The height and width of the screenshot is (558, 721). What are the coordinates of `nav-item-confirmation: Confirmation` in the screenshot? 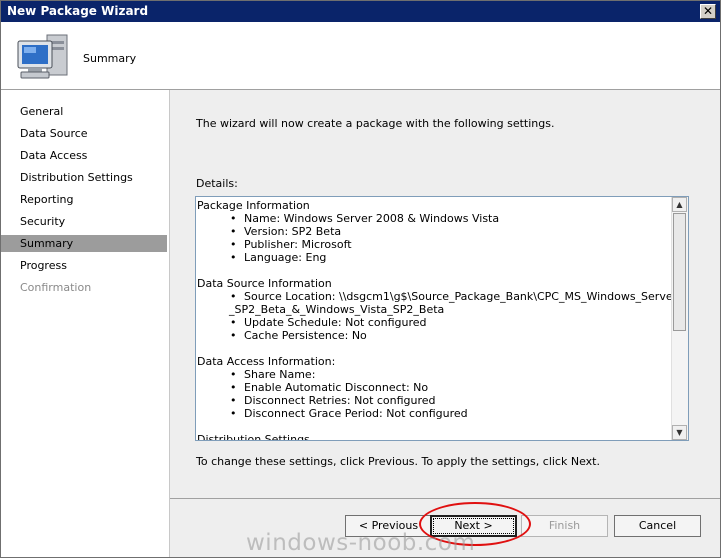 It's located at (56, 287).